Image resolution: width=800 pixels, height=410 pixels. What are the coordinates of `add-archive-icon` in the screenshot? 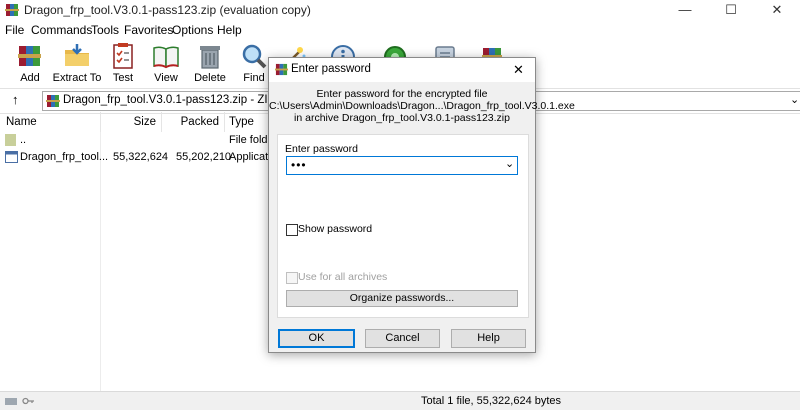 It's located at (29, 56).